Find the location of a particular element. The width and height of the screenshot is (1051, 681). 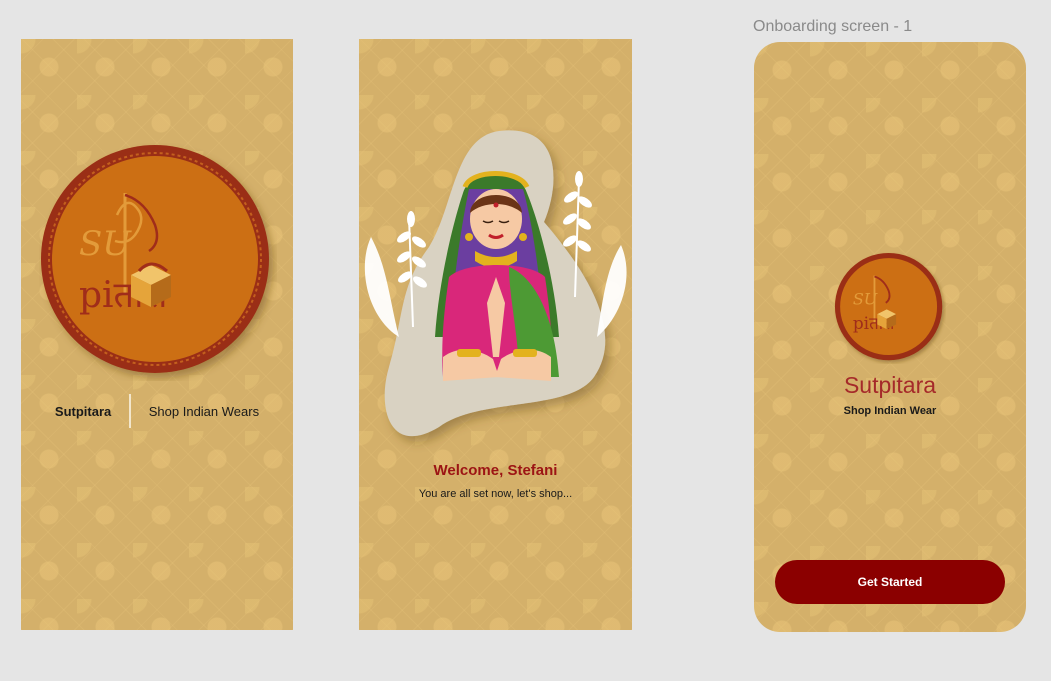

brand-tagline: Shop Indian Wear is located at coordinates (890, 411).